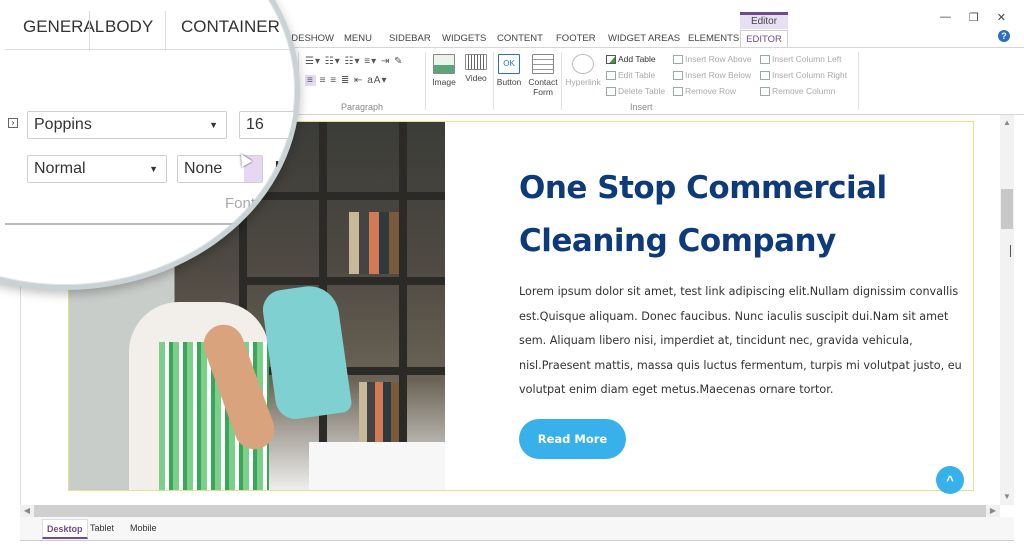 This screenshot has width=1024, height=550. I want to click on device-tab-tablet: Tablet, so click(102, 529).